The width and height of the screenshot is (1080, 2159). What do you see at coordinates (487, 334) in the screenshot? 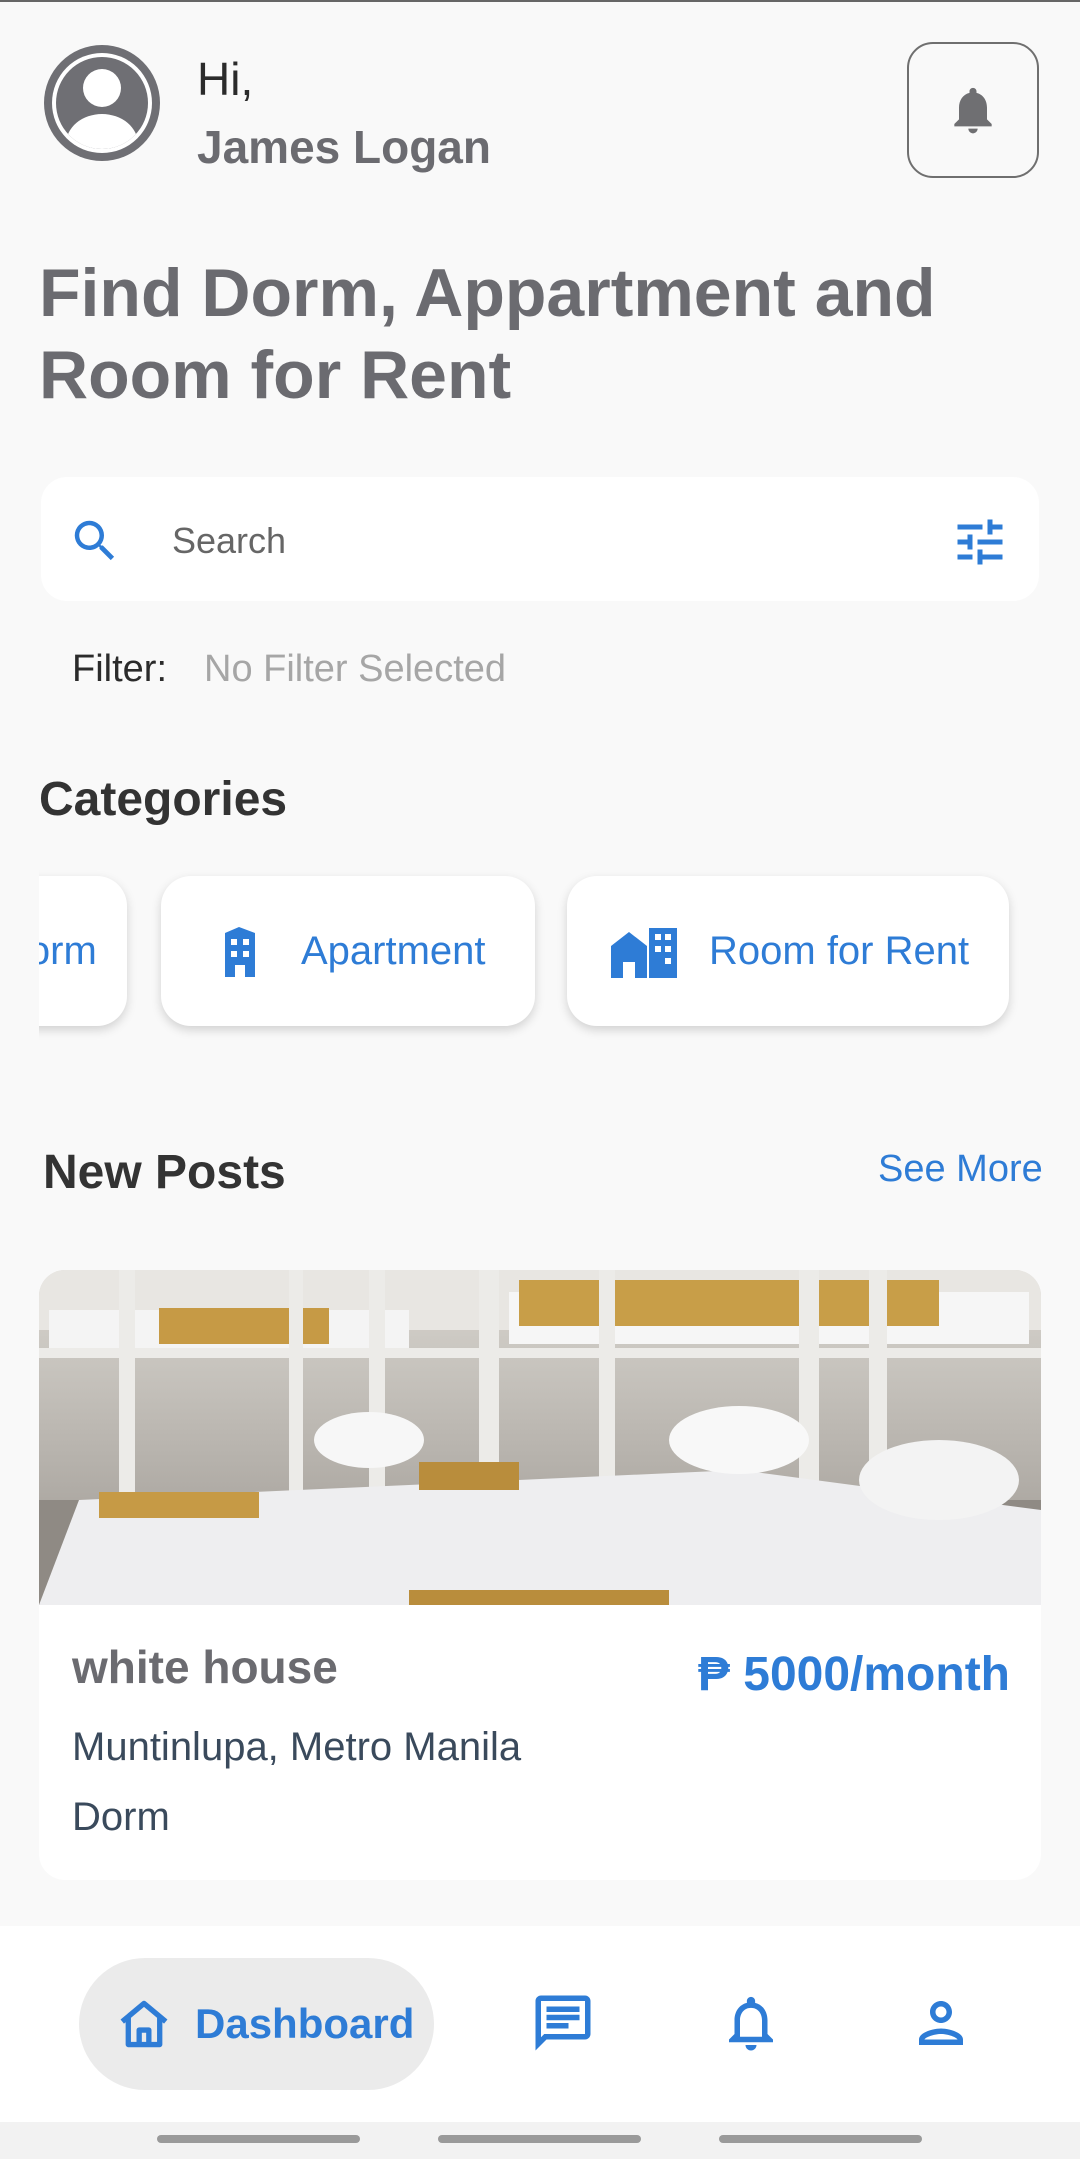
I see `page-title: Find Dorm, Appartment and Room for Rent` at bounding box center [487, 334].